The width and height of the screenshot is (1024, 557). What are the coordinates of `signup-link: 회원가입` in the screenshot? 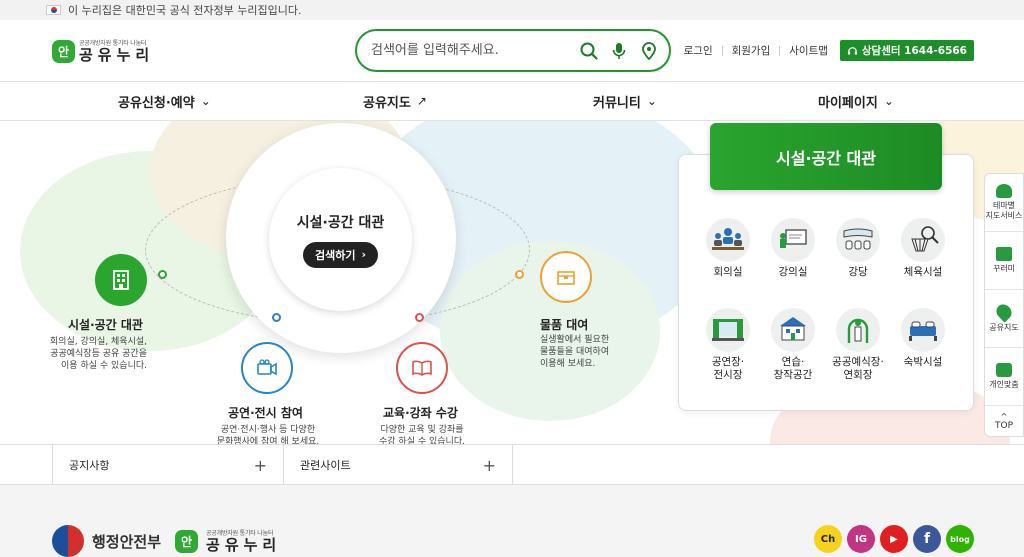 It's located at (751, 50).